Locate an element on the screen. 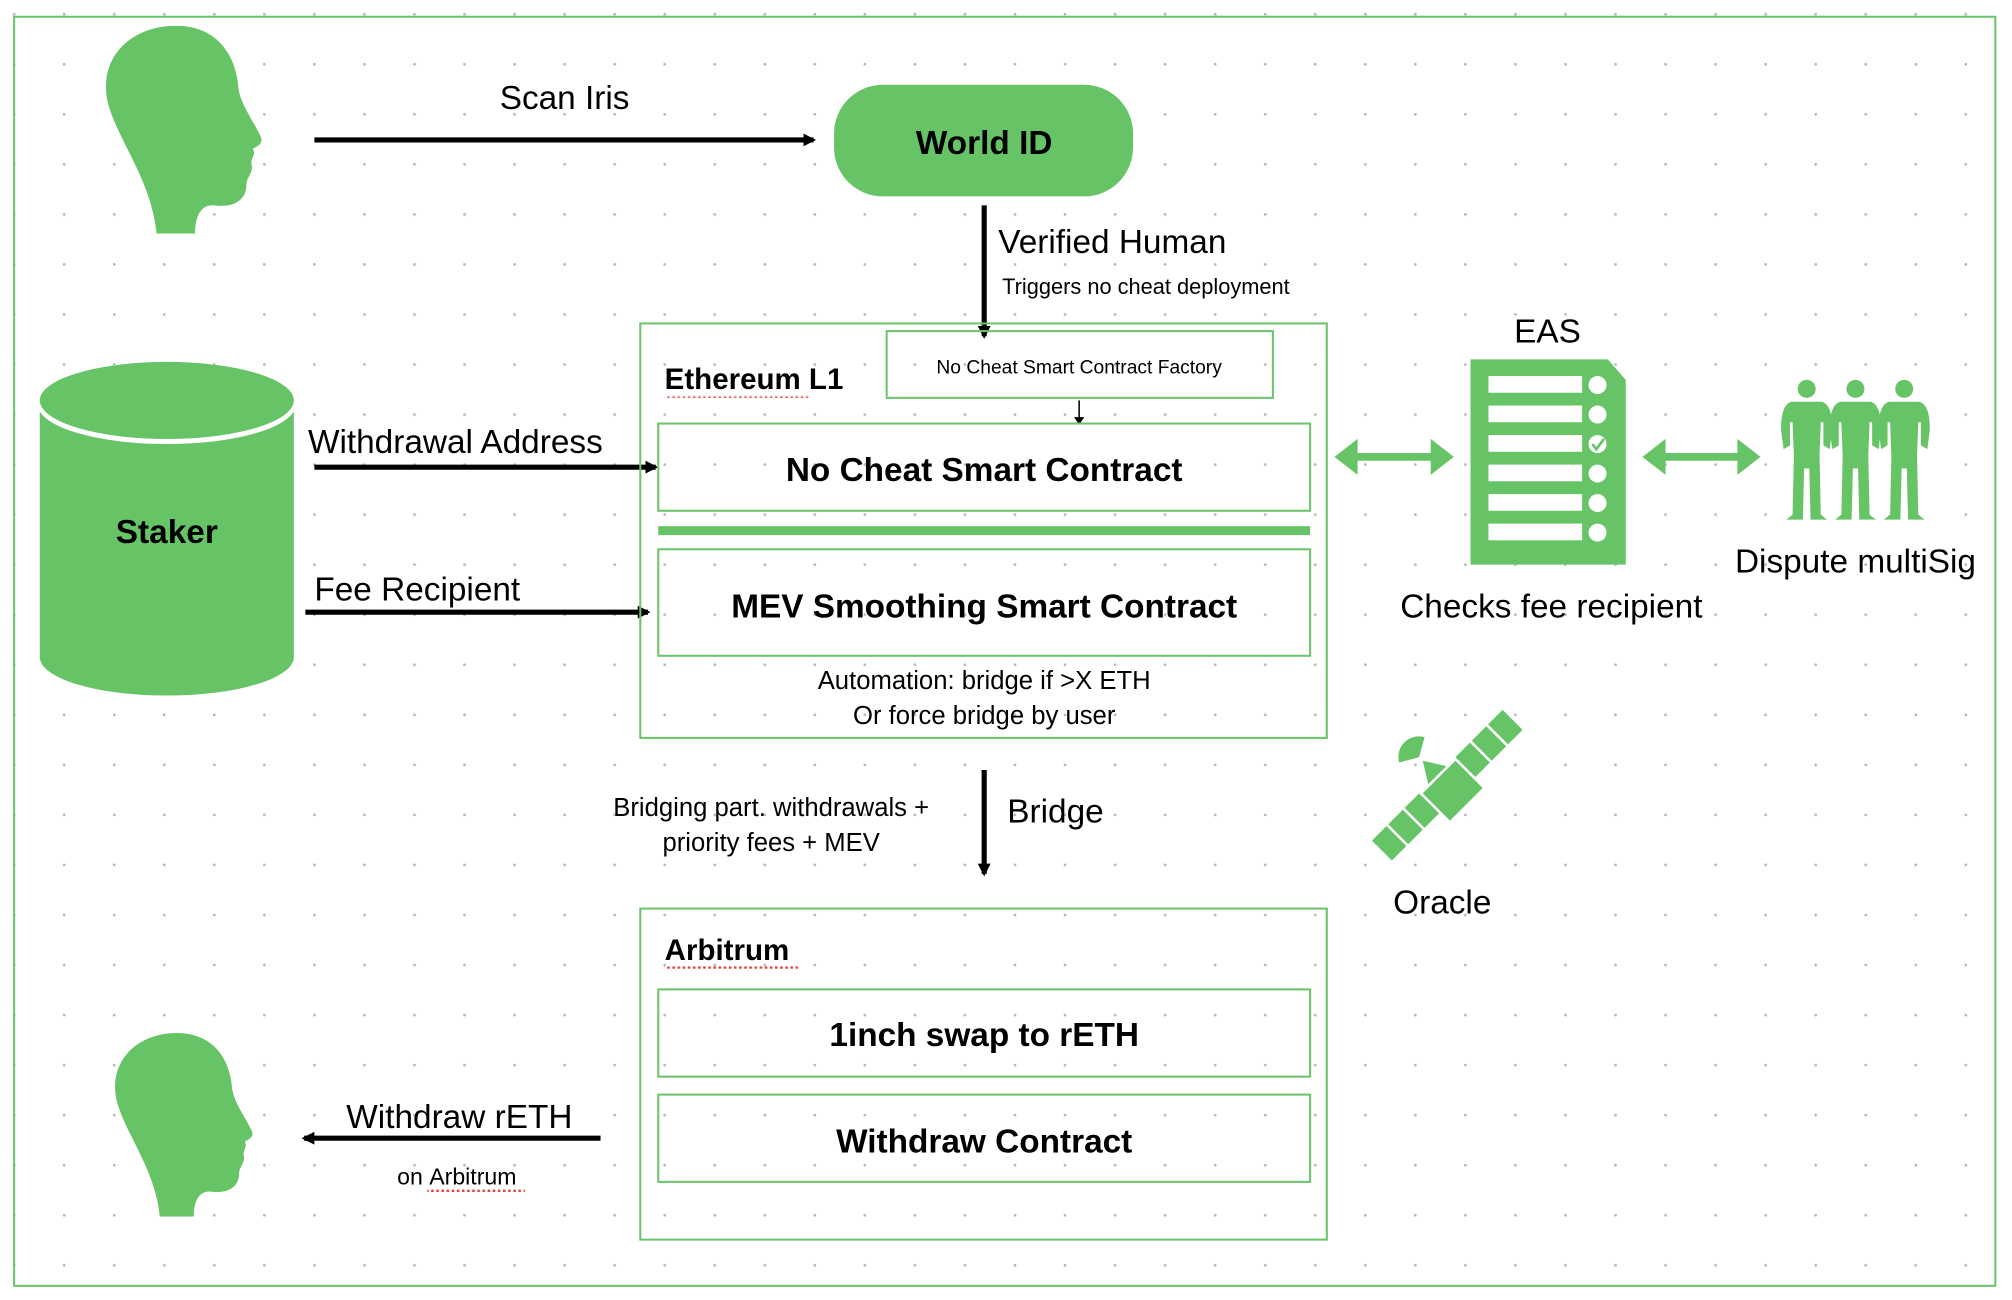 Image resolution: width=2012 pixels, height=1300 pixels. world-id-node: World ID is located at coordinates (984, 140).